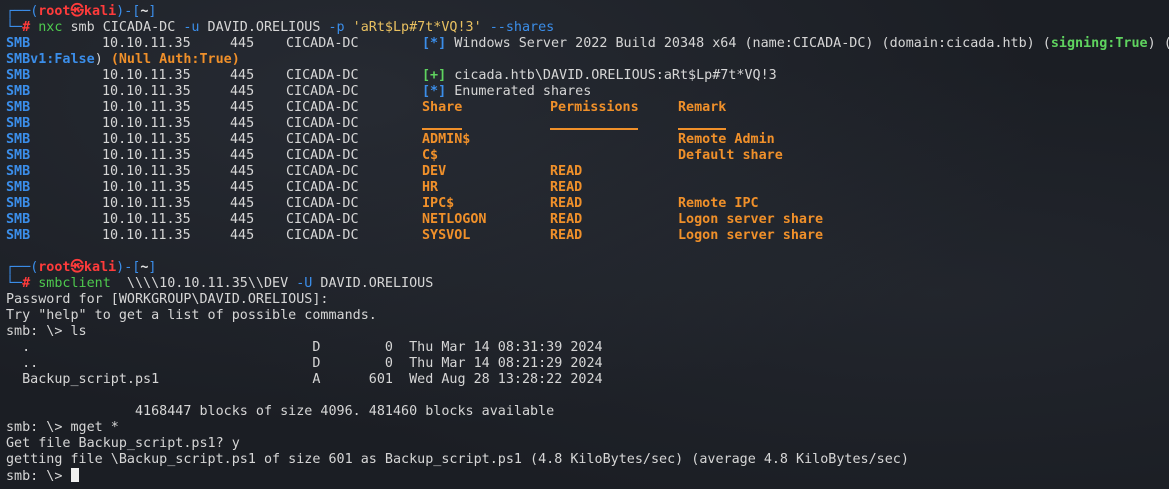 This screenshot has width=1169, height=489. Describe the element at coordinates (522, 27) in the screenshot. I see `command-flag: --shares` at that location.